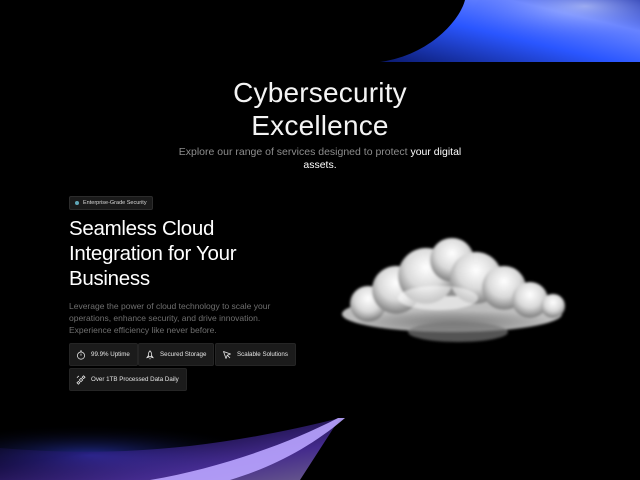 This screenshot has height=480, width=640. What do you see at coordinates (227, 354) in the screenshot?
I see `cursor-pointer-icon` at bounding box center [227, 354].